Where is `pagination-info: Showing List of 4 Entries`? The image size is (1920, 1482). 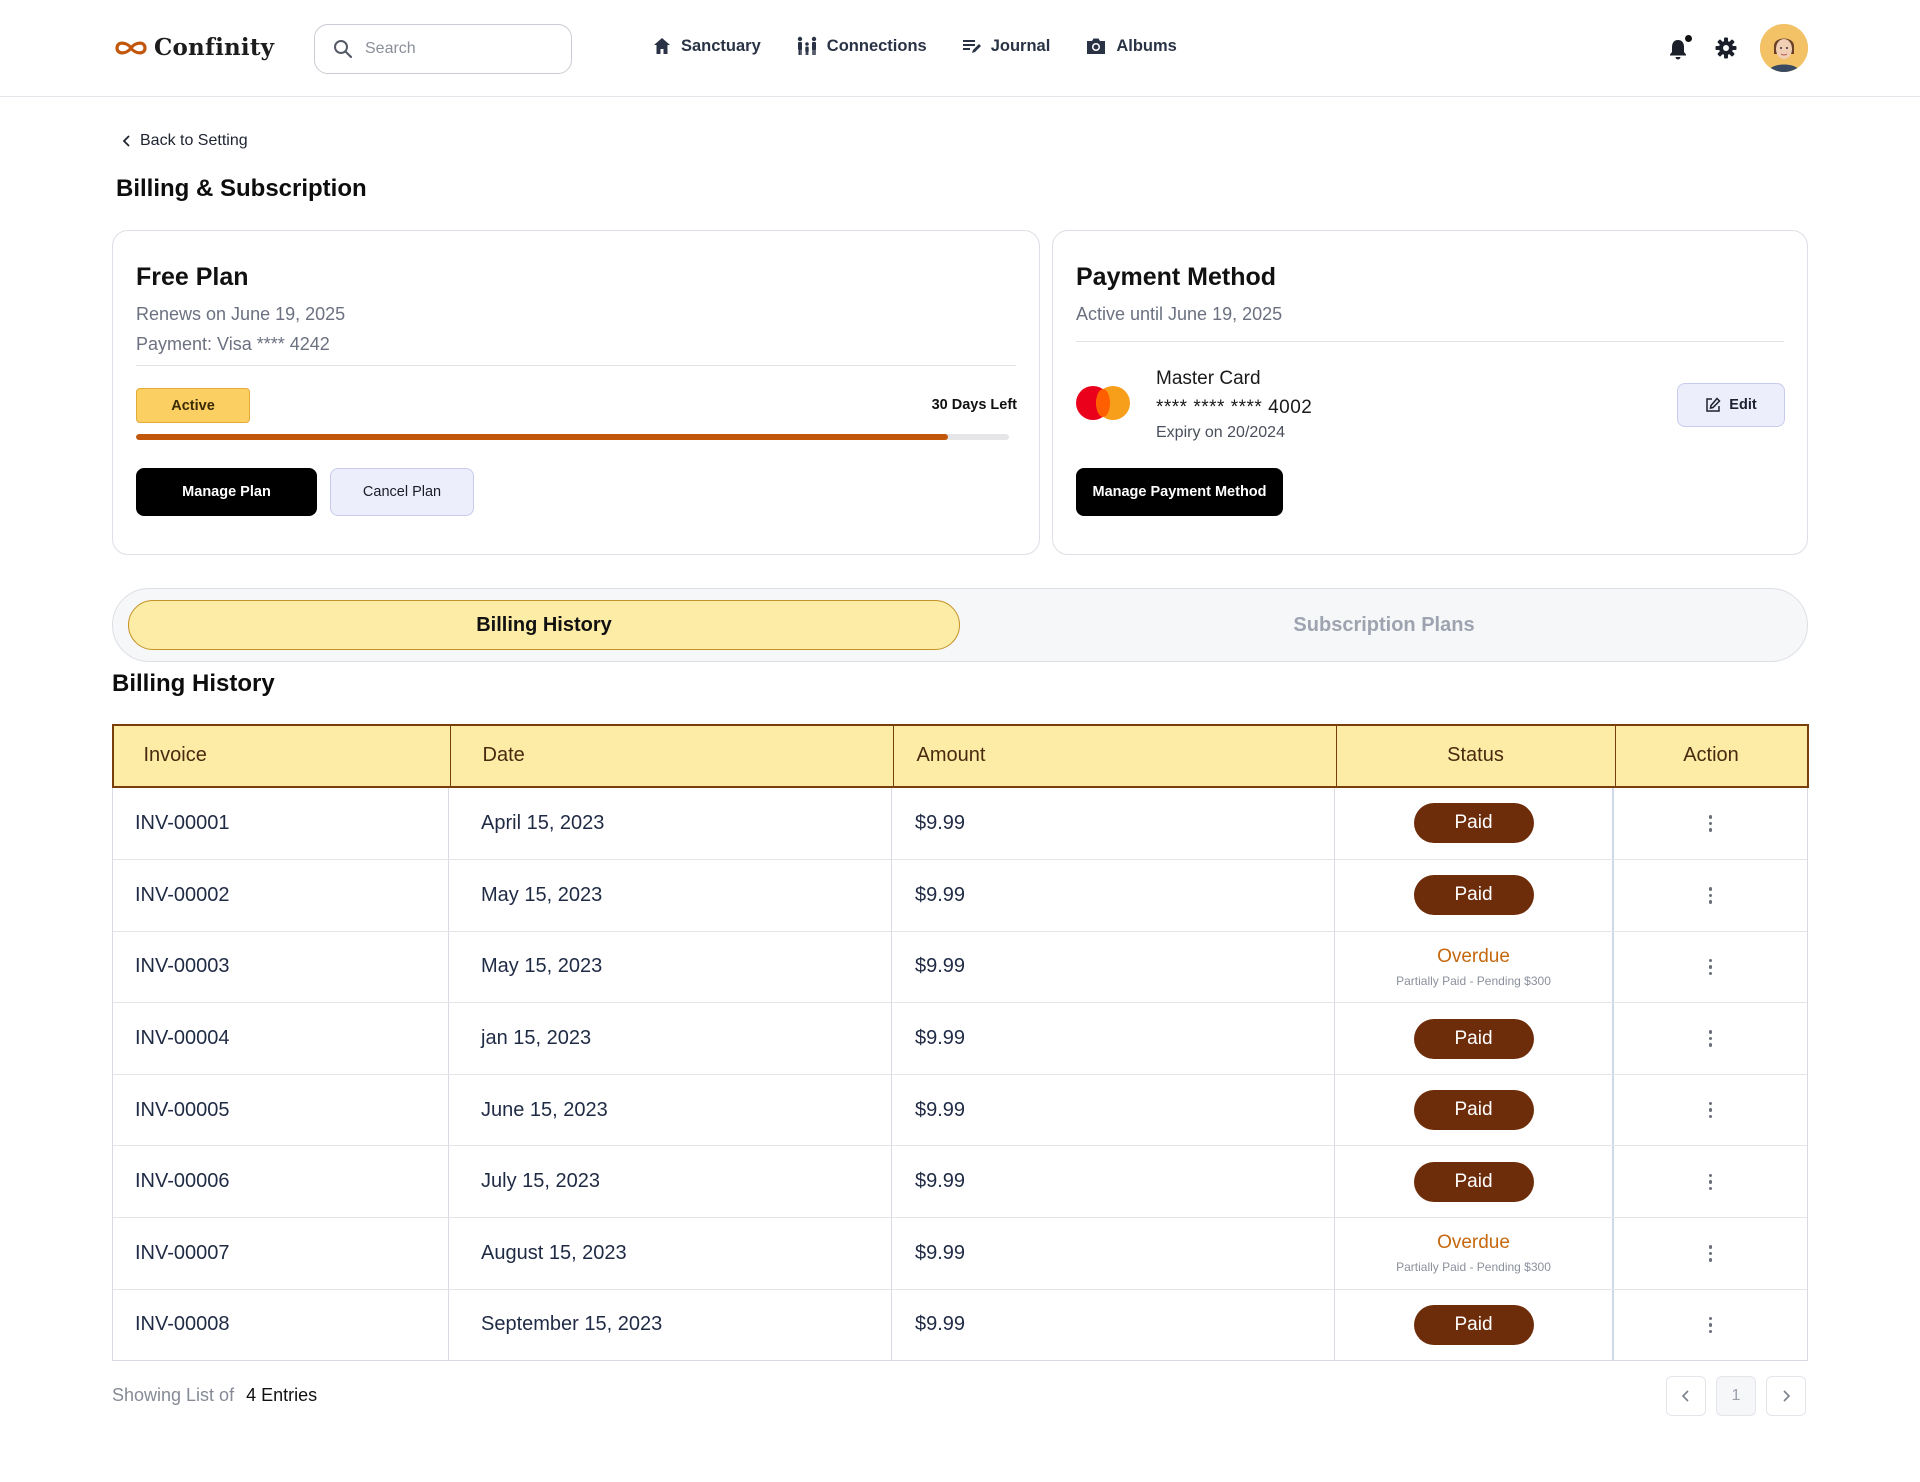
pagination-info: Showing List of 4 Entries is located at coordinates (214, 1395).